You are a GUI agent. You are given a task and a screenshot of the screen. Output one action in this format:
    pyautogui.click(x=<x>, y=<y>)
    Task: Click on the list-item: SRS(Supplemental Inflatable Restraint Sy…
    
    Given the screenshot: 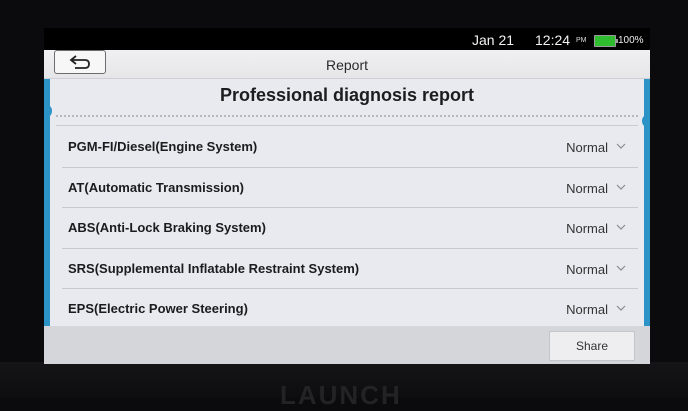 What is the action you would take?
    pyautogui.click(x=350, y=269)
    